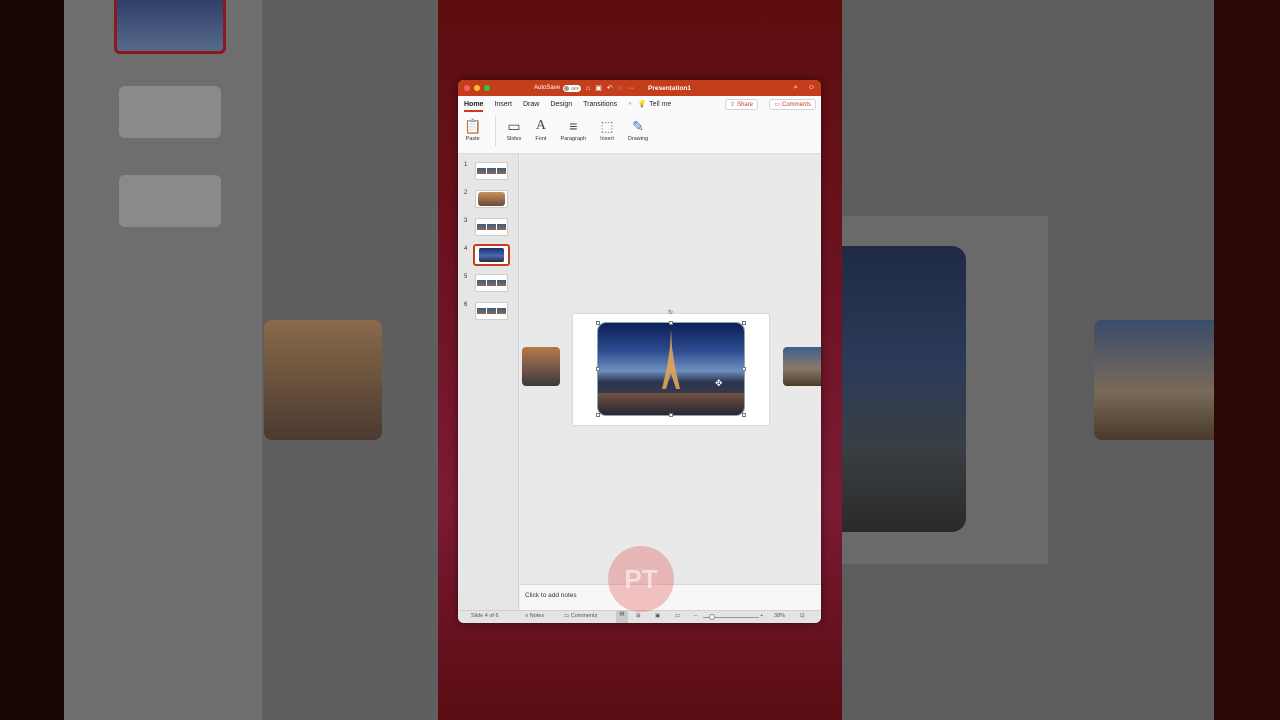 Image resolution: width=1280 pixels, height=720 pixels. What do you see at coordinates (802, 366) in the screenshot?
I see `offslide-photo-right` at bounding box center [802, 366].